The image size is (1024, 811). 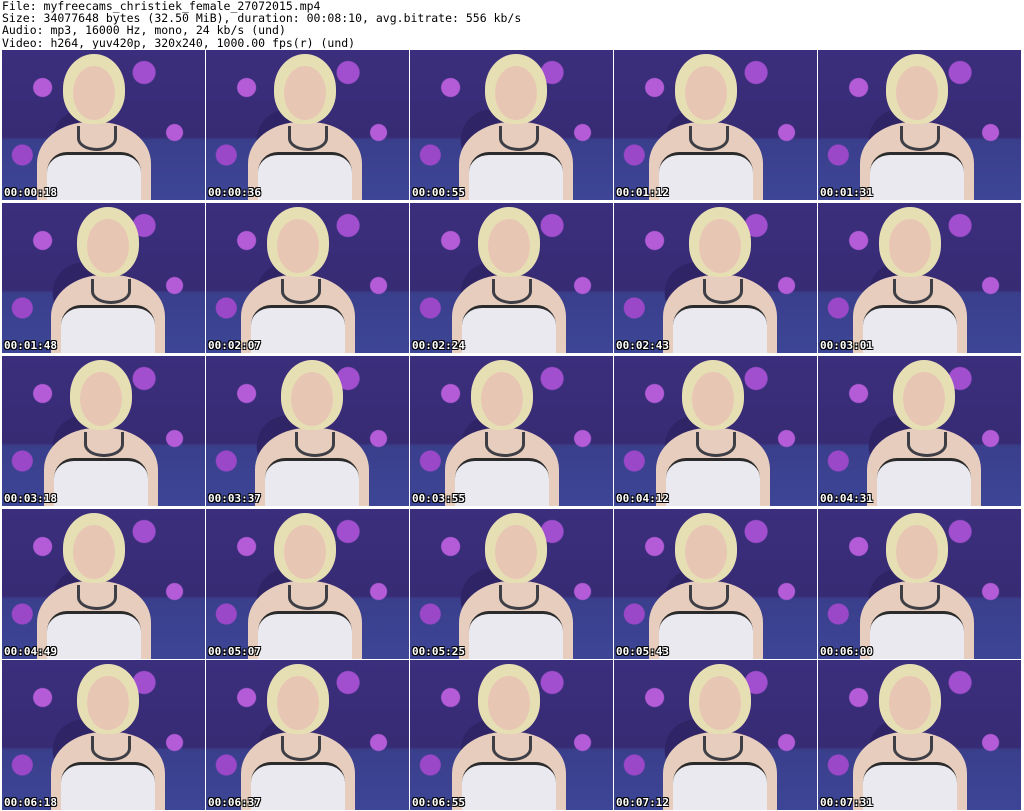 I want to click on thumbnail-timestamp: 00:04:31, so click(x=846, y=498).